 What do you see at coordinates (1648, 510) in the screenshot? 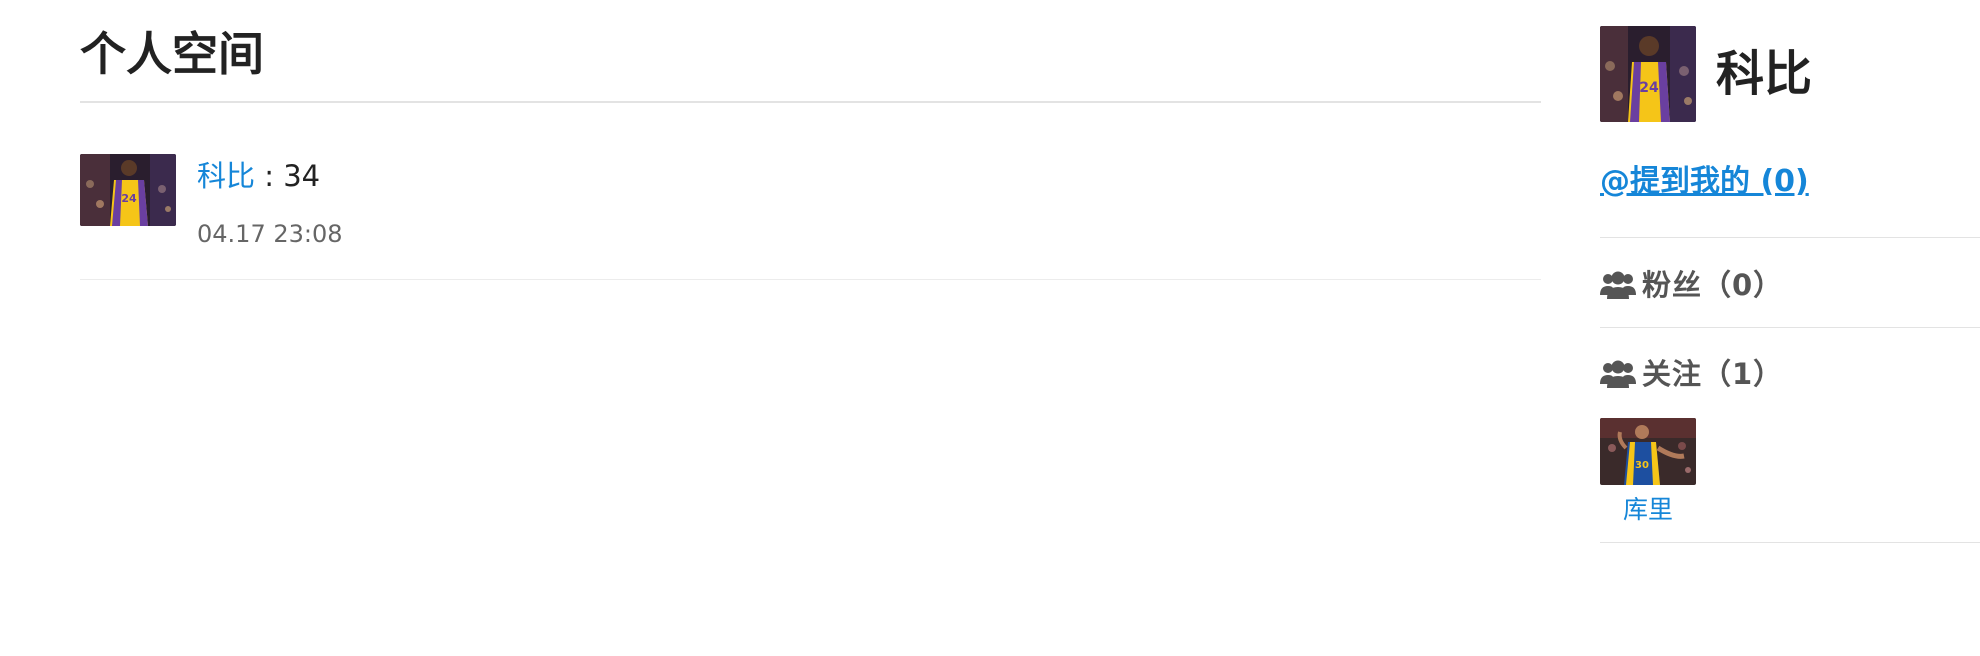
I see `following-user-name: 库里` at bounding box center [1648, 510].